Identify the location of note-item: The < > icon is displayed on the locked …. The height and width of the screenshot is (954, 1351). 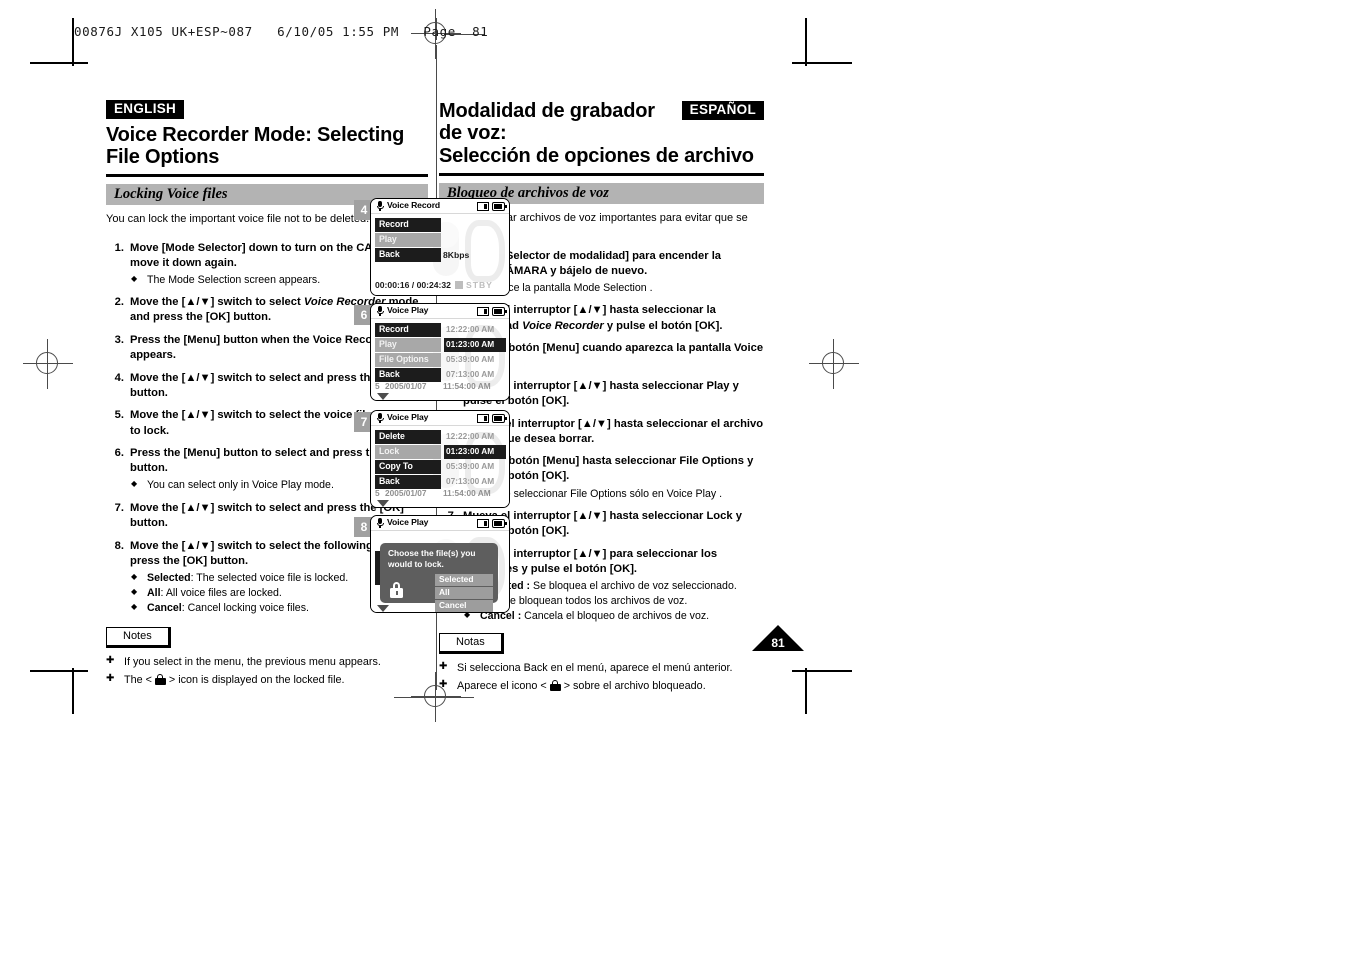
(267, 680).